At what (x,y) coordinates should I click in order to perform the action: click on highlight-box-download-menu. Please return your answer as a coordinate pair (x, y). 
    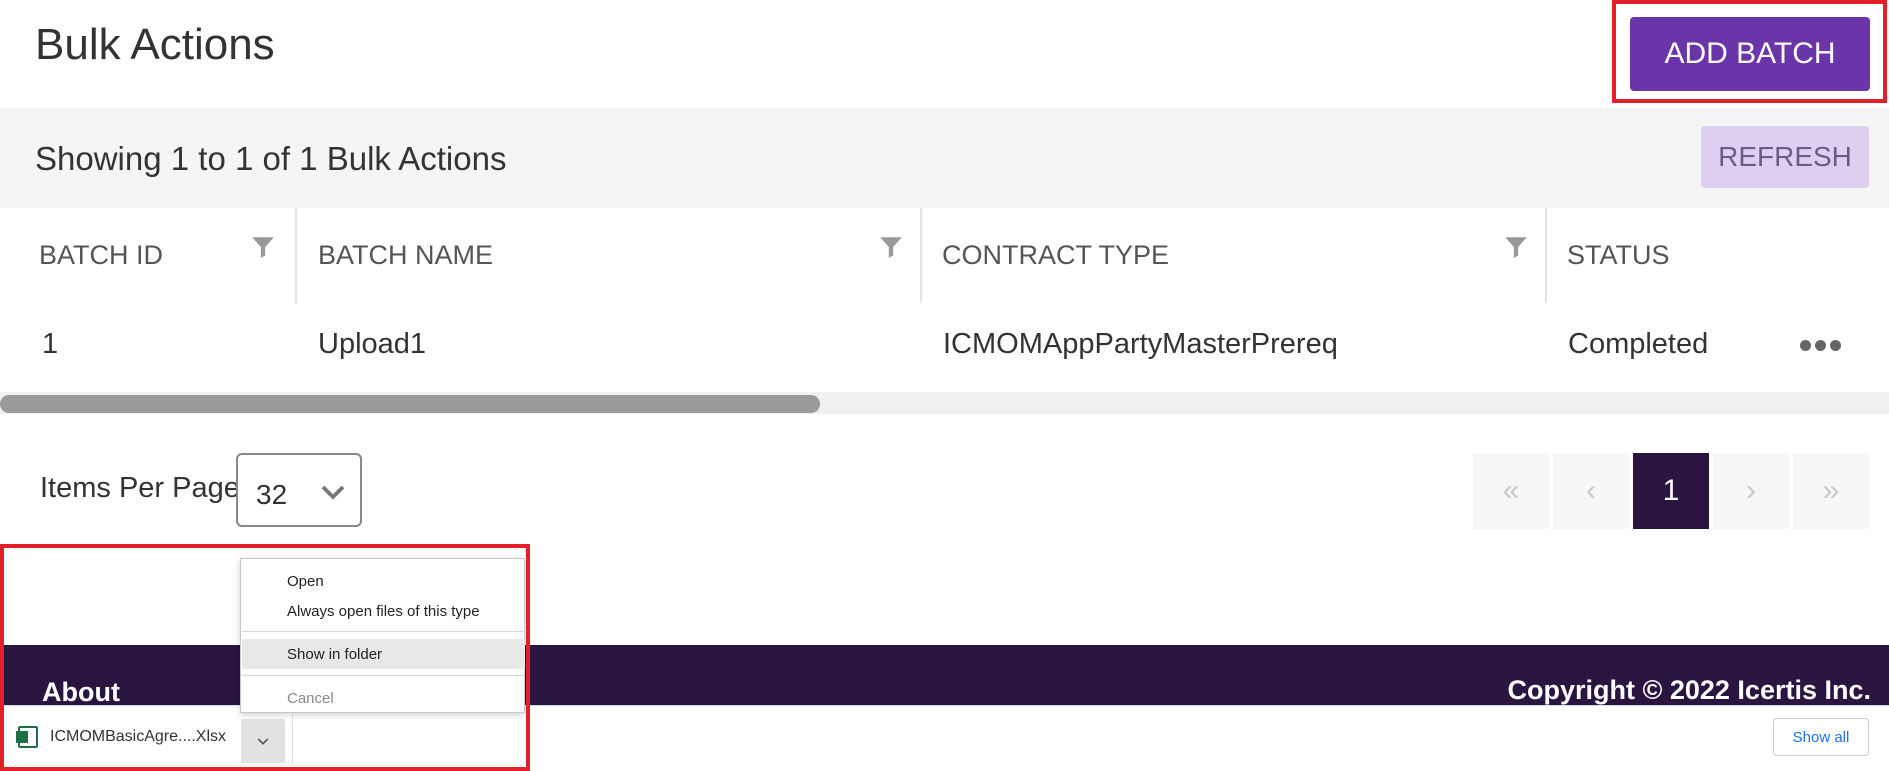
    Looking at the image, I should click on (265, 657).